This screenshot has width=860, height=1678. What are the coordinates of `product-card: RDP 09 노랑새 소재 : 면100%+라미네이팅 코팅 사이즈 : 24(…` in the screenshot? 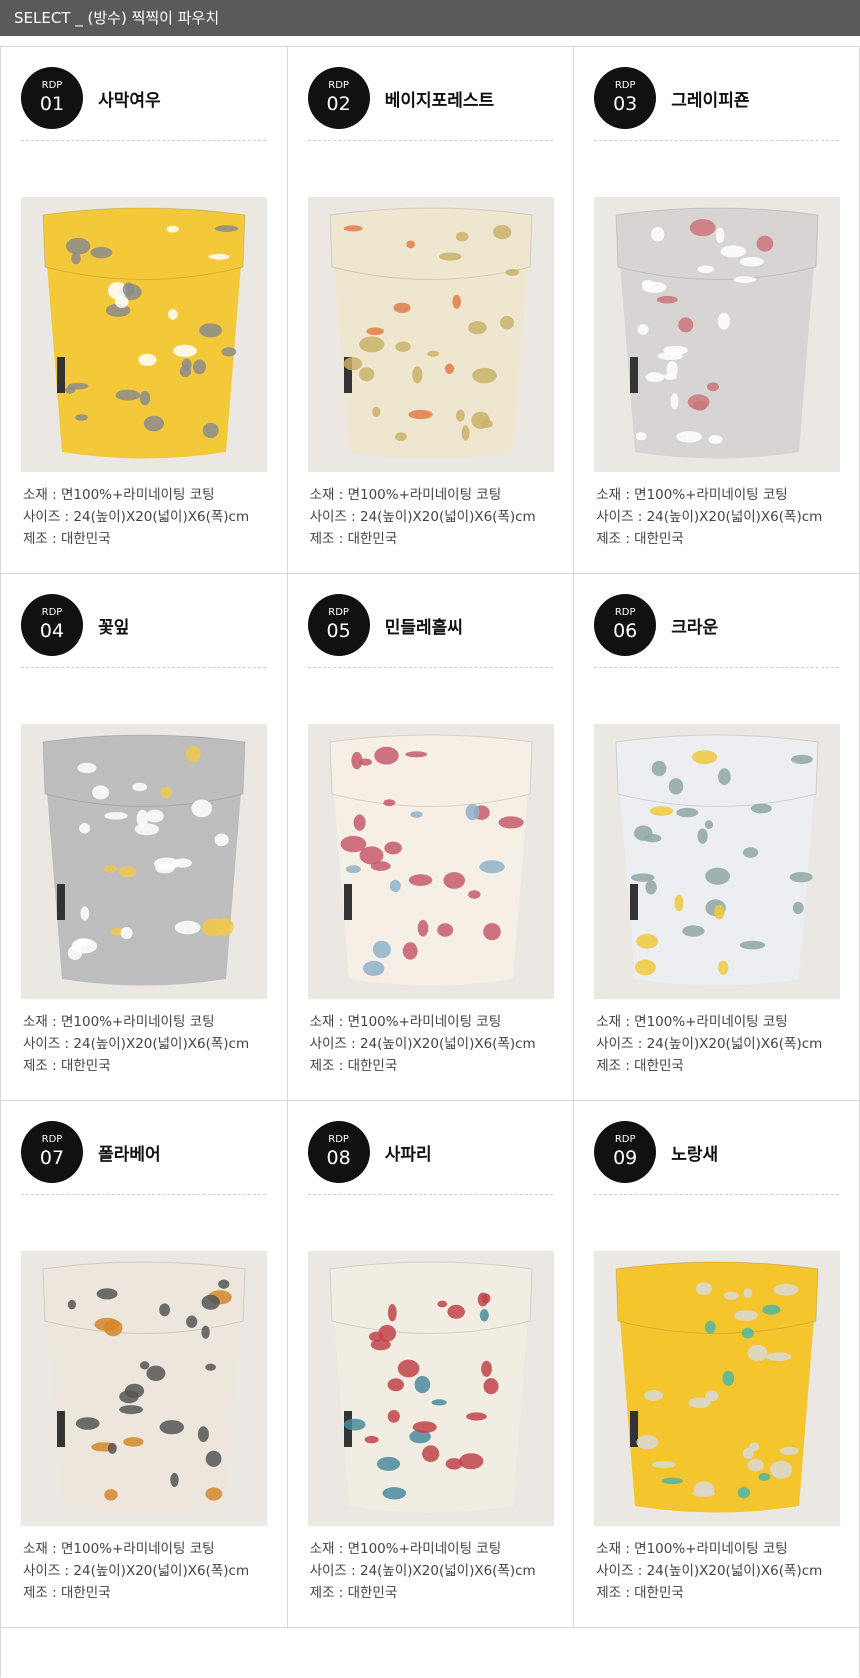 It's located at (716, 1364).